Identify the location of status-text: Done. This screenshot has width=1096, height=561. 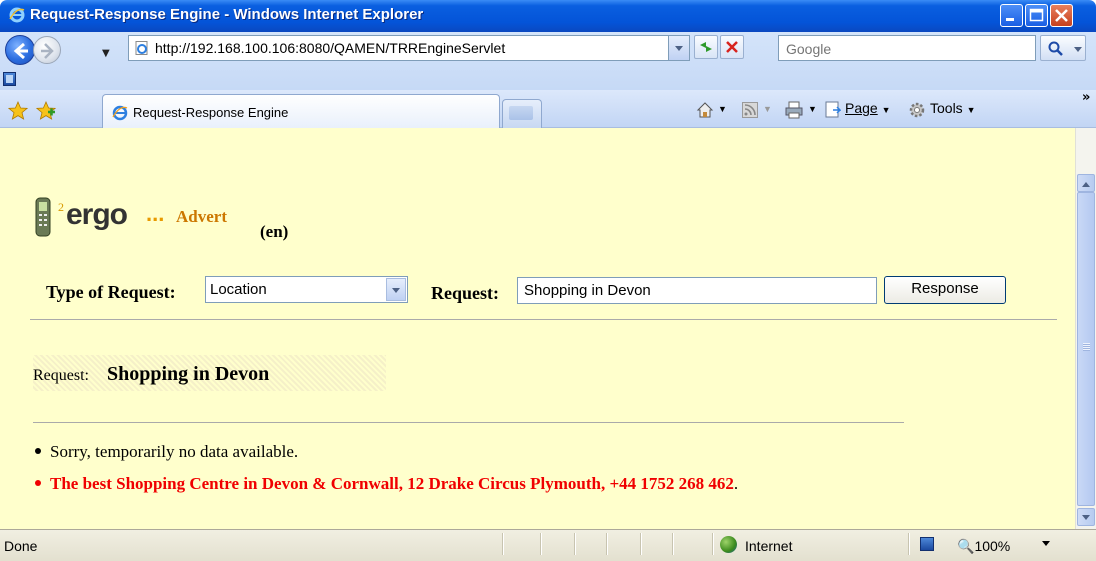
(21, 546).